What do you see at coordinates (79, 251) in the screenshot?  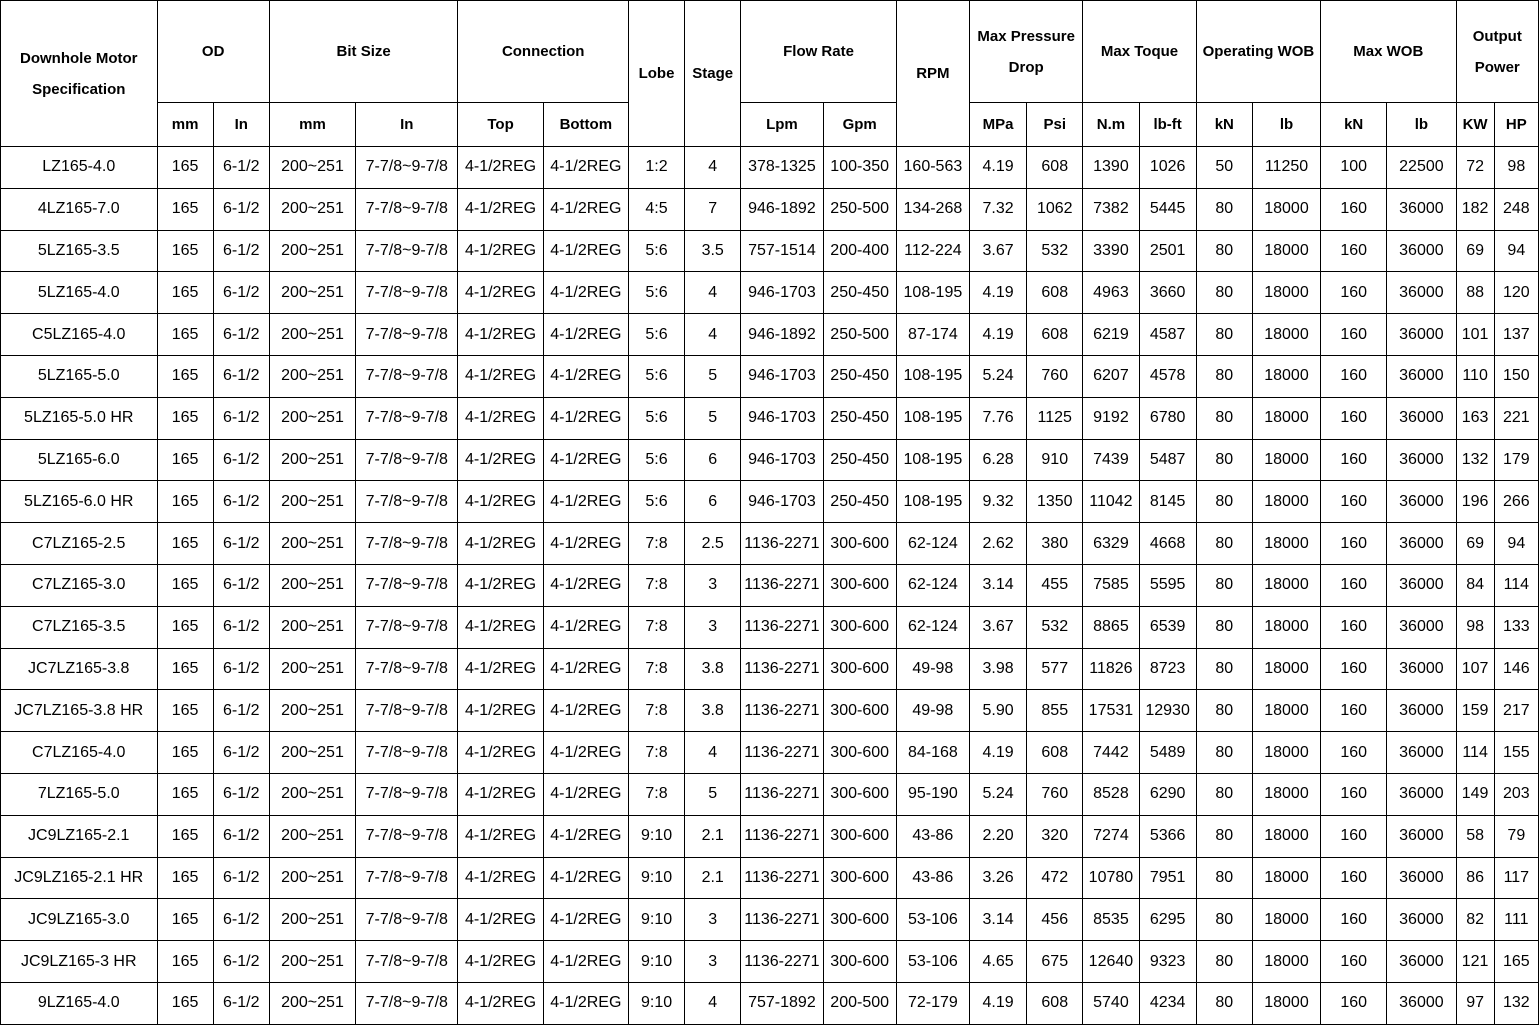 I see `model-cell: 5LZ165-3.5` at bounding box center [79, 251].